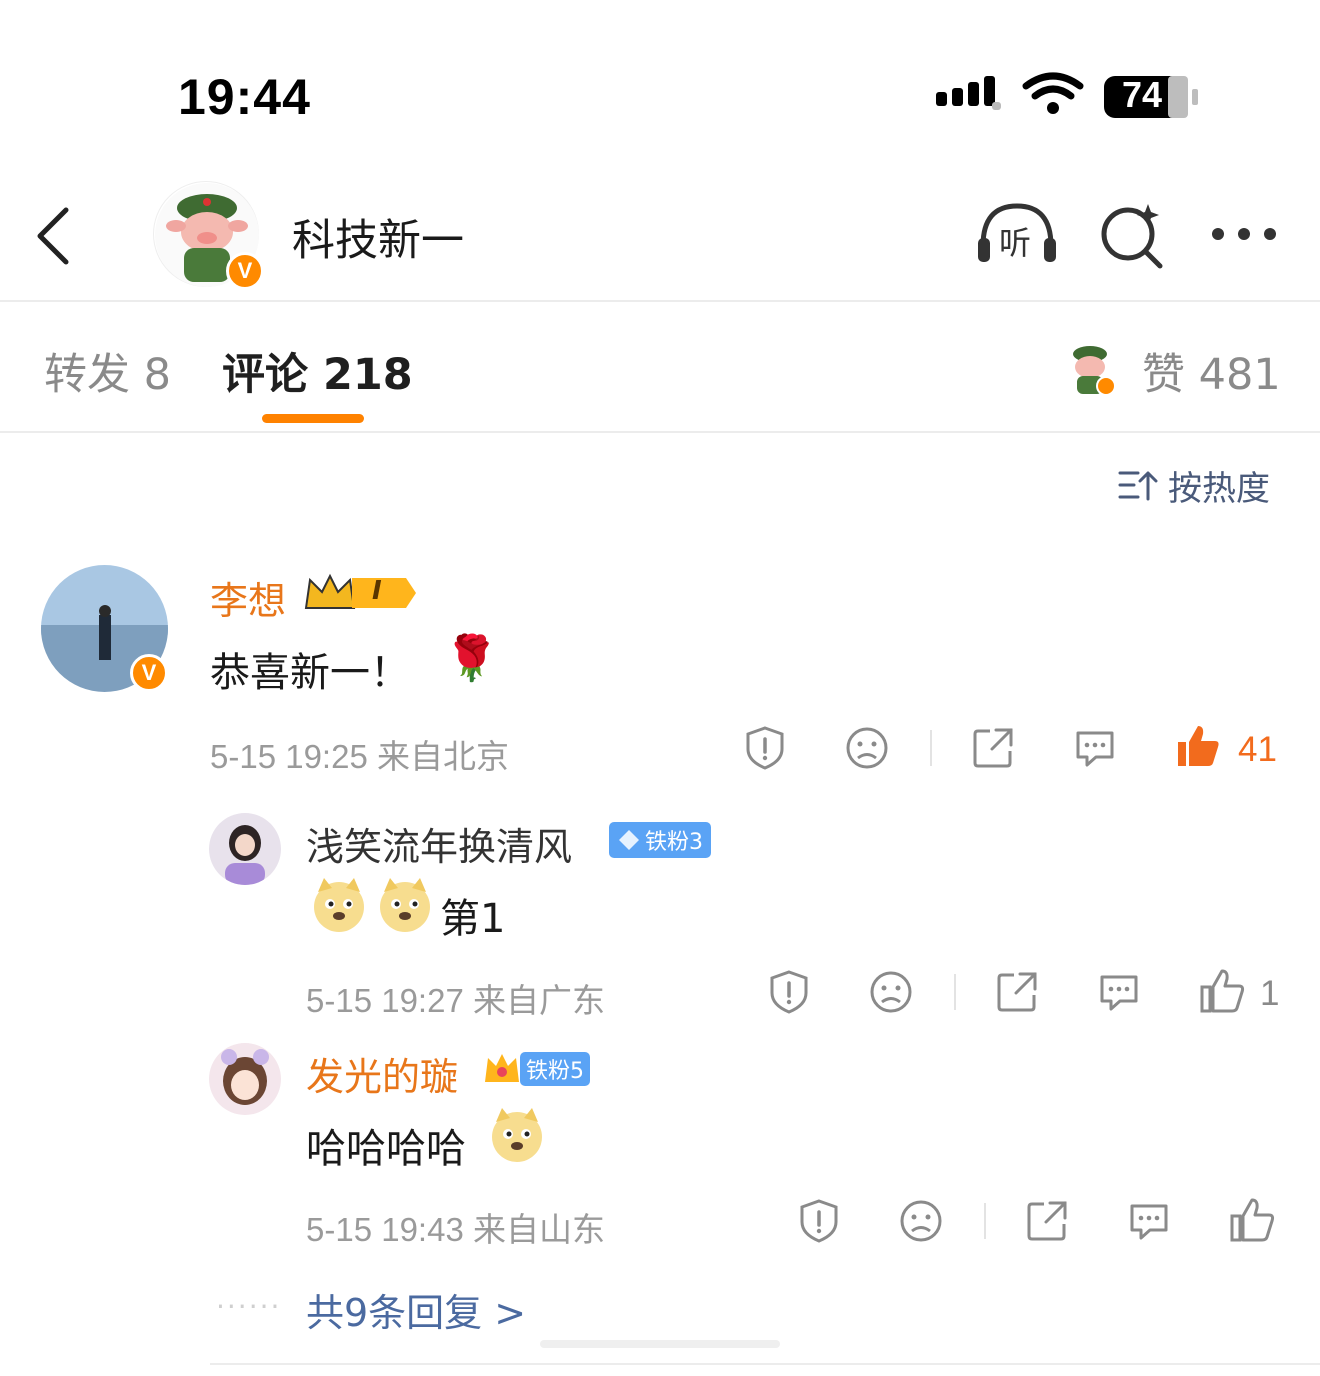  What do you see at coordinates (244, 97) in the screenshot?
I see `status-time: 19:44` at bounding box center [244, 97].